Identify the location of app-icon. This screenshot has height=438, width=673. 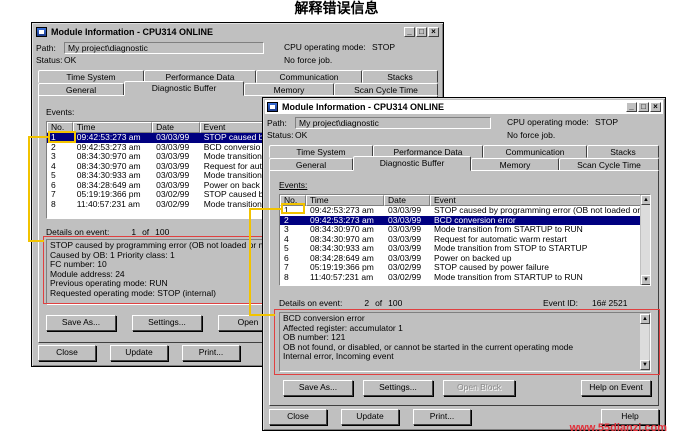
(41, 32).